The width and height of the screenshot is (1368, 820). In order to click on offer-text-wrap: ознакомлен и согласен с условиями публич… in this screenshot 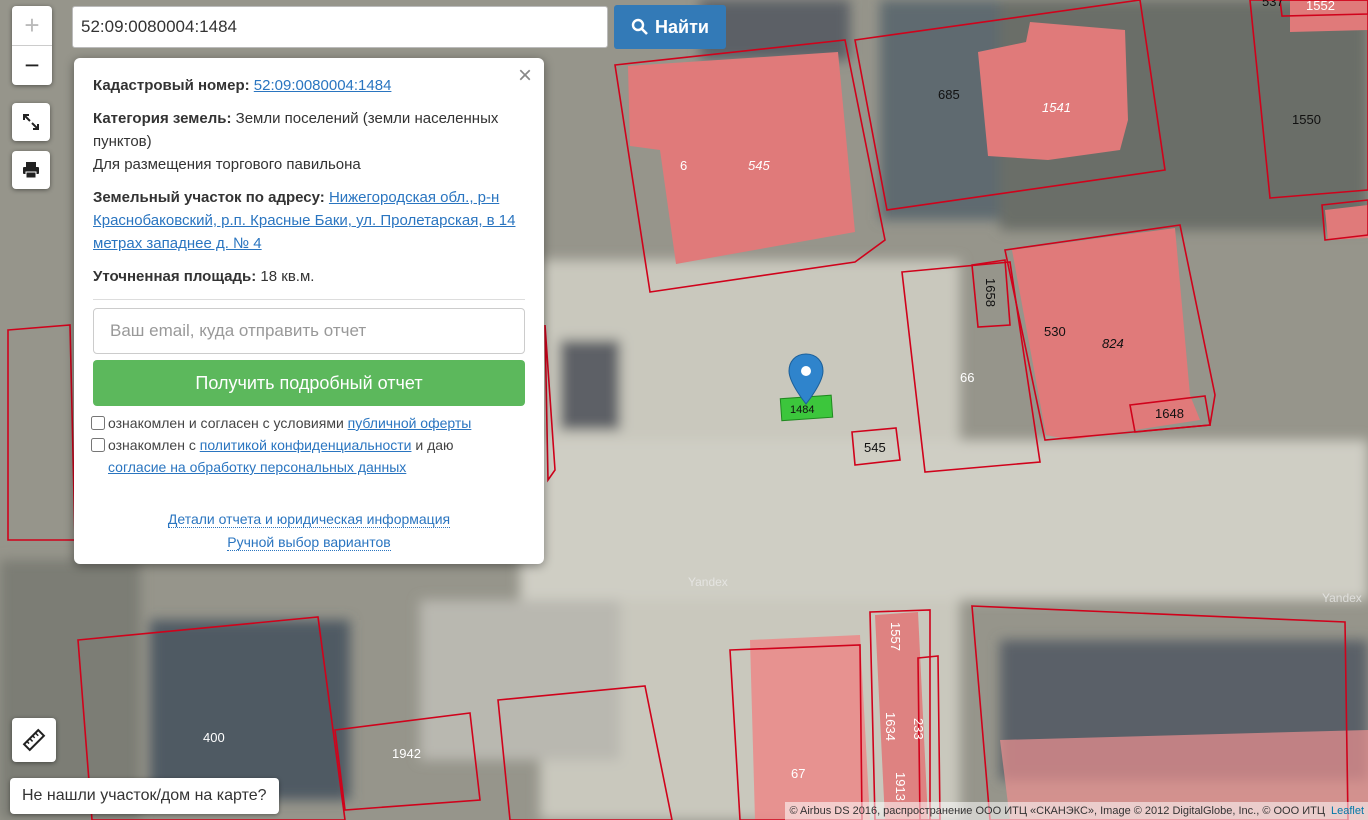, I will do `click(289, 423)`.